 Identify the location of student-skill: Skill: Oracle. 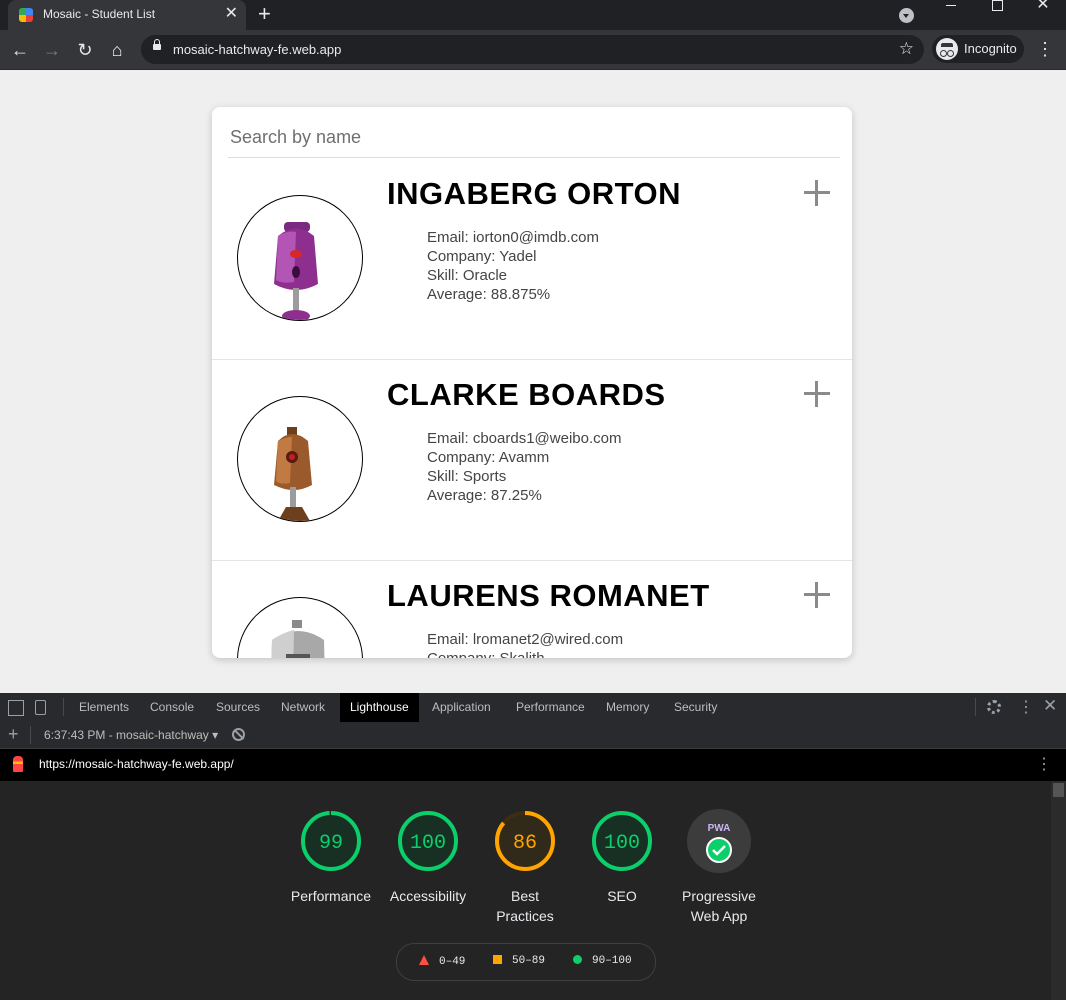
(467, 275).